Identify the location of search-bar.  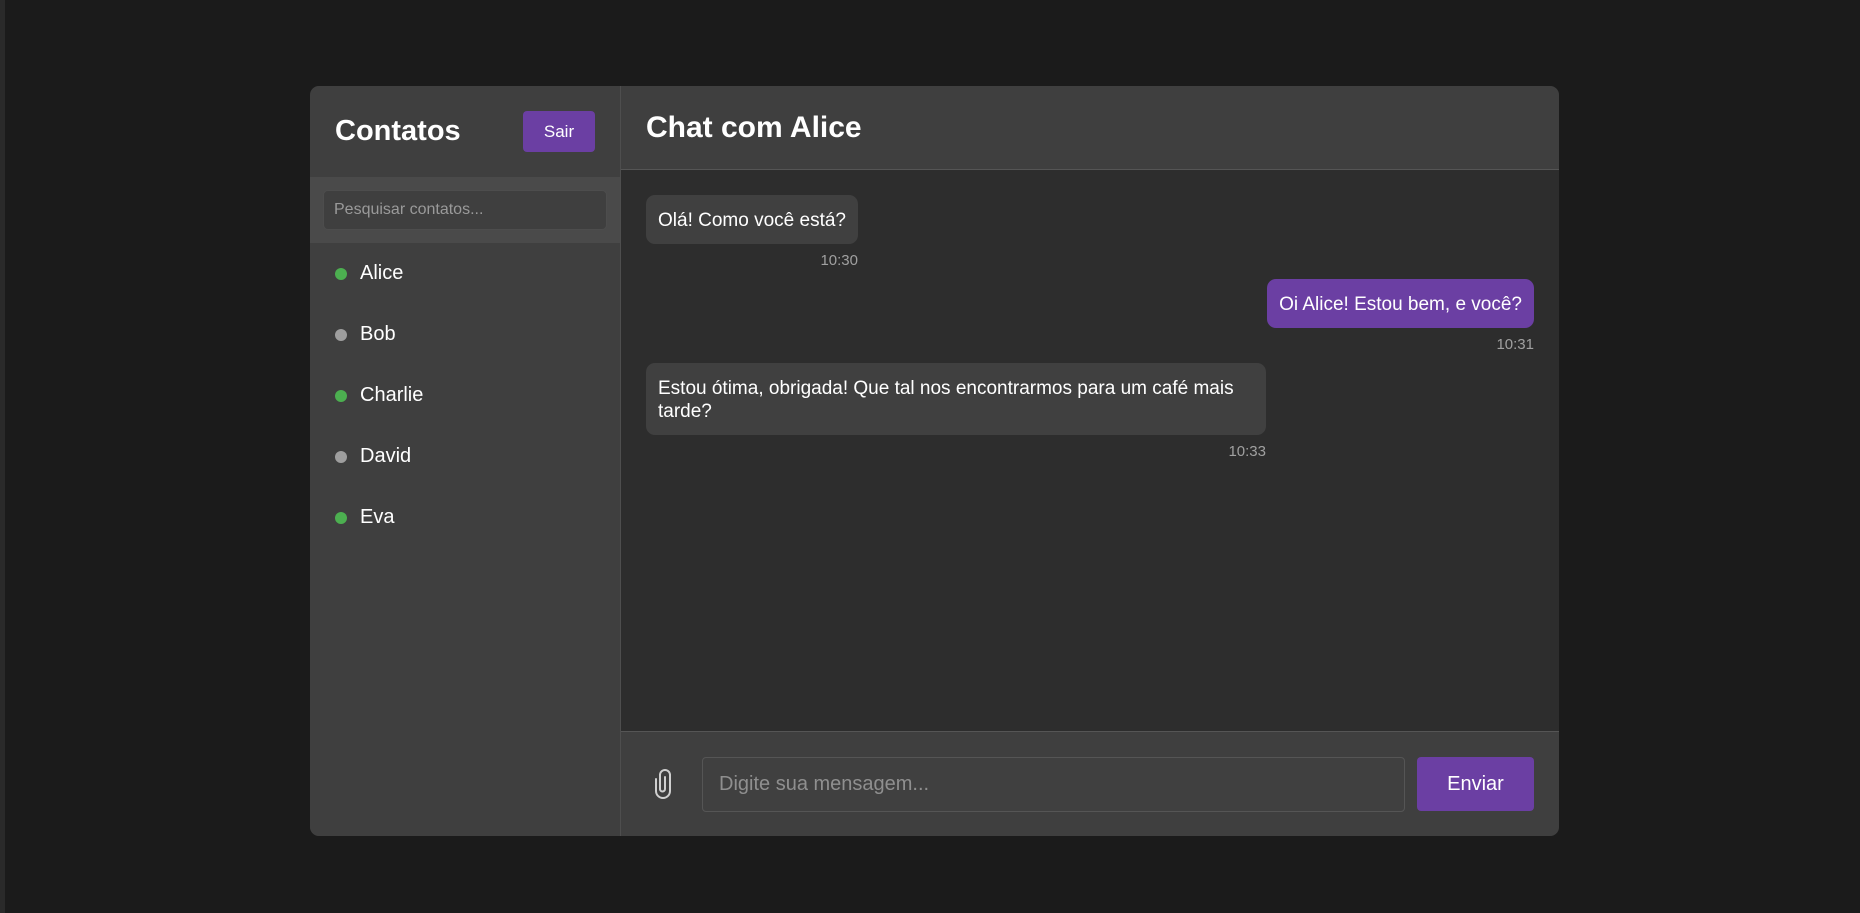
(465, 210).